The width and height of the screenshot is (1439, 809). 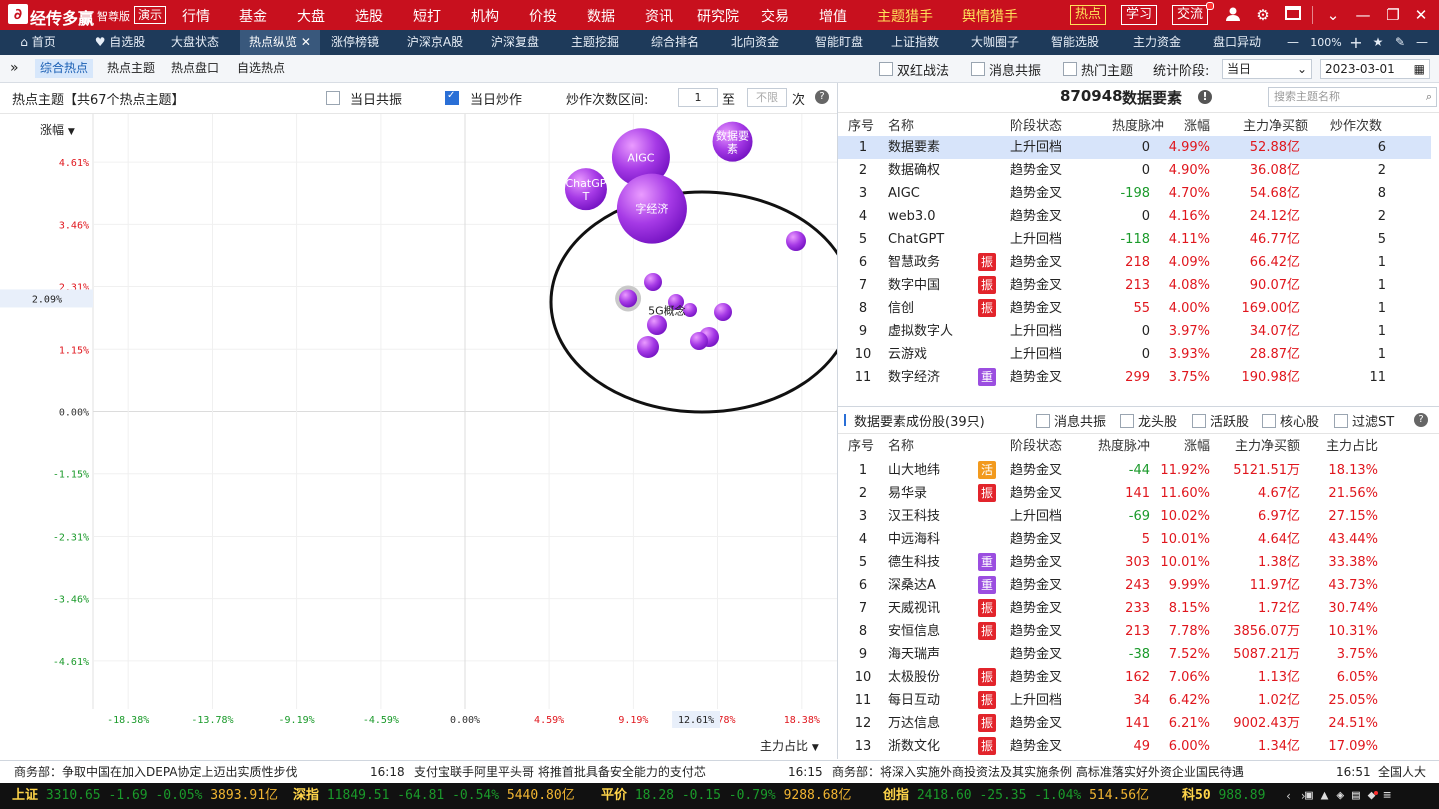 What do you see at coordinates (698, 97) in the screenshot?
I see `range-from-input: 1` at bounding box center [698, 97].